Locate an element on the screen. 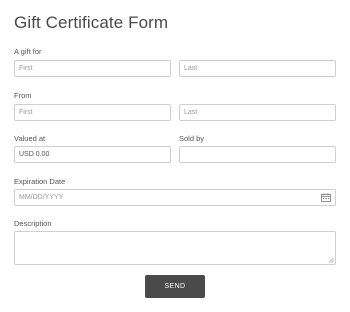 Image resolution: width=350 pixels, height=312 pixels. from-last-name-input: Last is located at coordinates (257, 112).